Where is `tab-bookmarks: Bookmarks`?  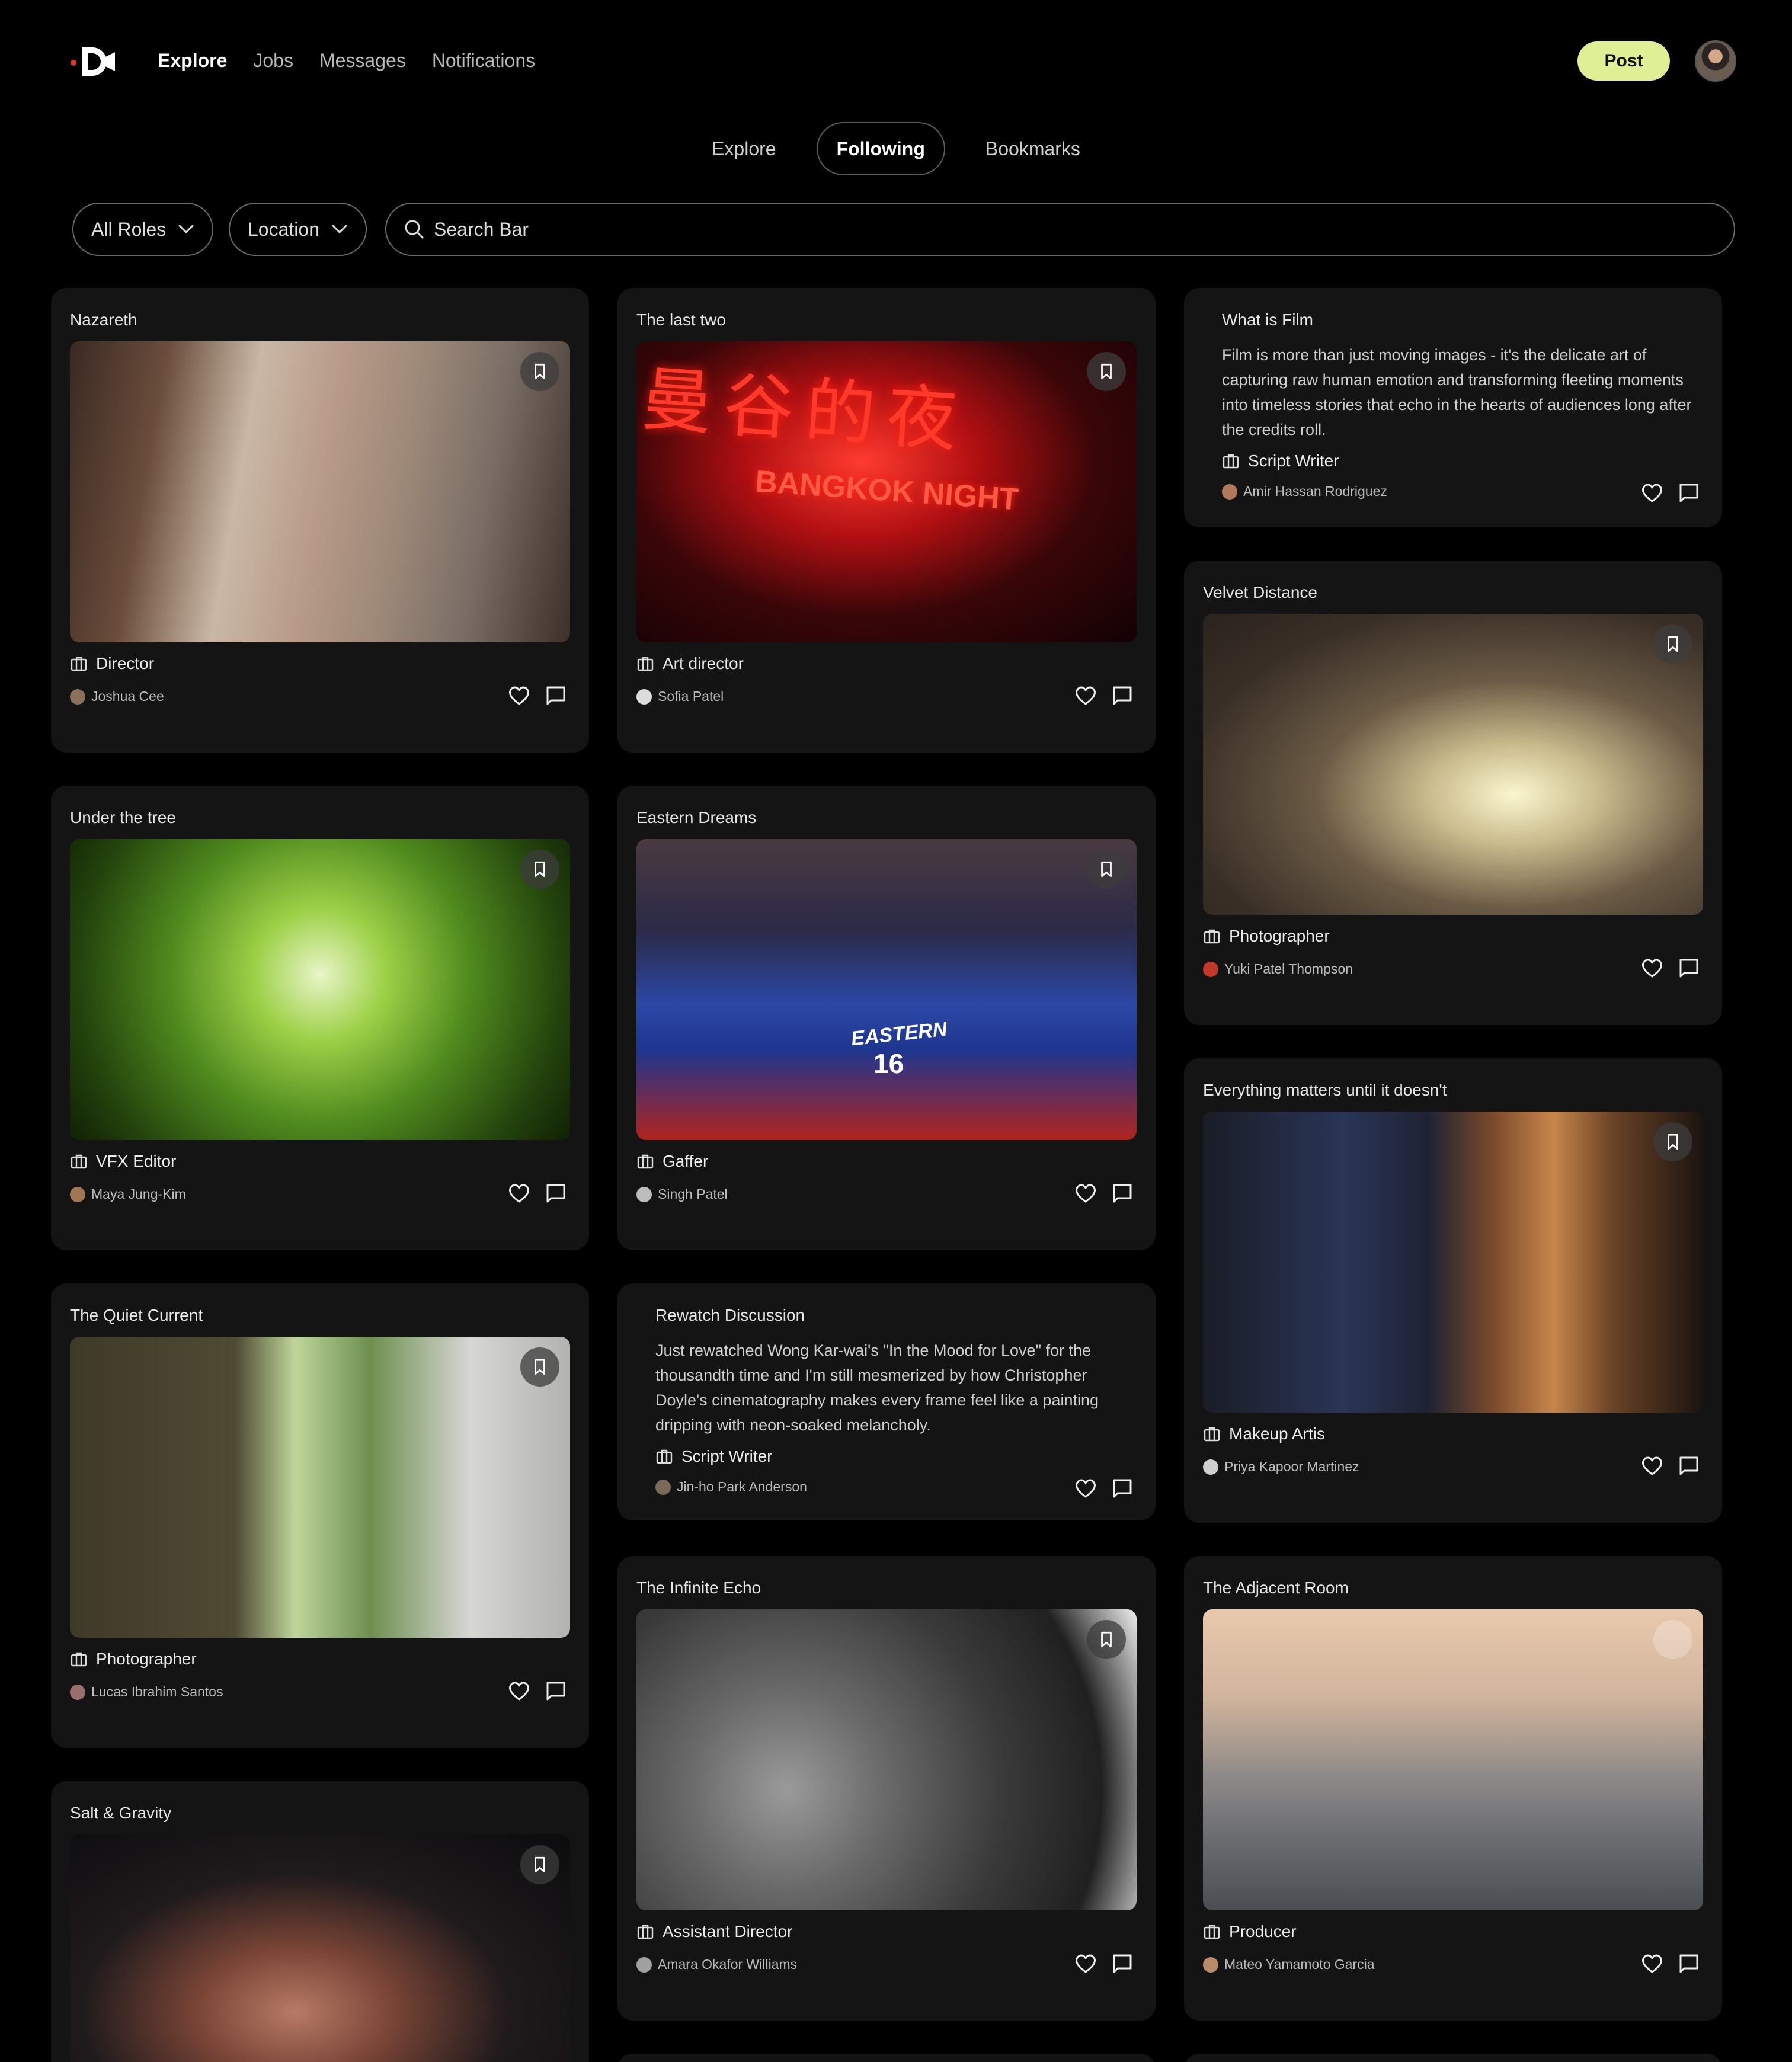
tab-bookmarks: Bookmarks is located at coordinates (1032, 148).